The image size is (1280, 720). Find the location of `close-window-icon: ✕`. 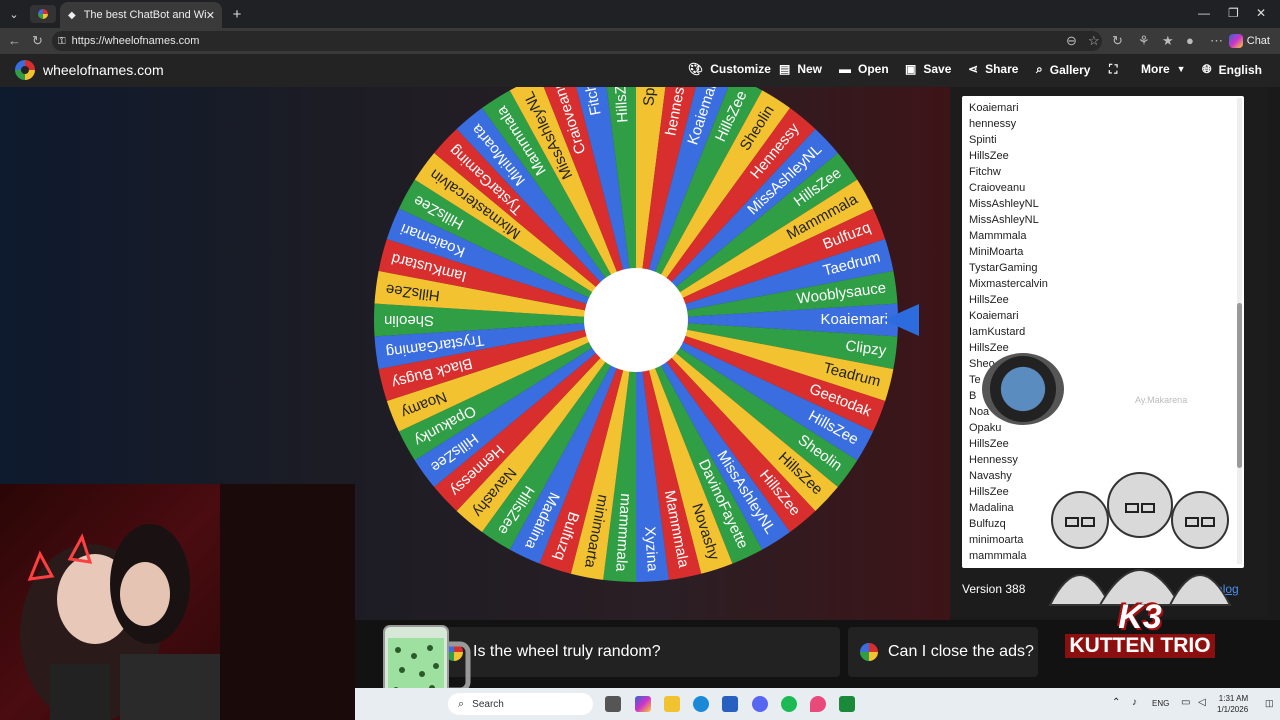

close-window-icon: ✕ is located at coordinates (1261, 13).